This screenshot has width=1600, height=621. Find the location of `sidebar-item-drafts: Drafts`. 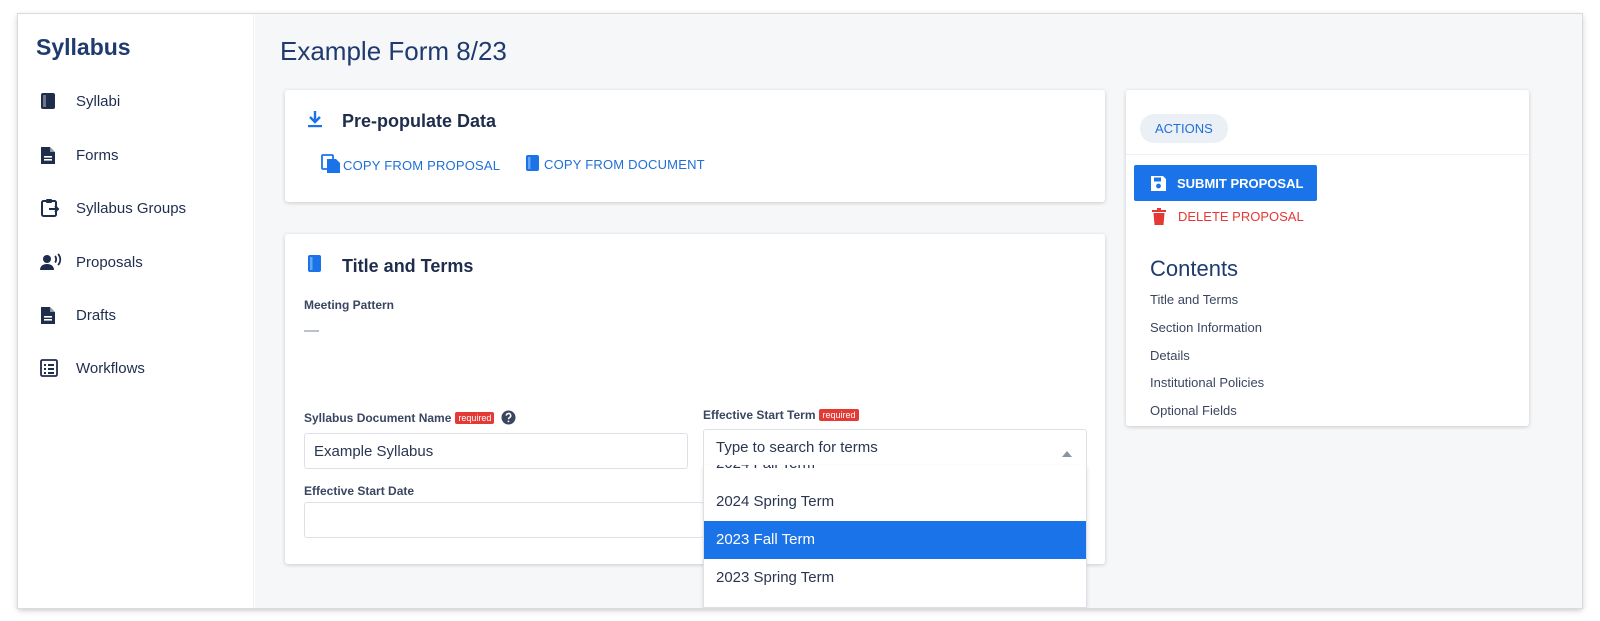

sidebar-item-drafts: Drafts is located at coordinates (78, 315).